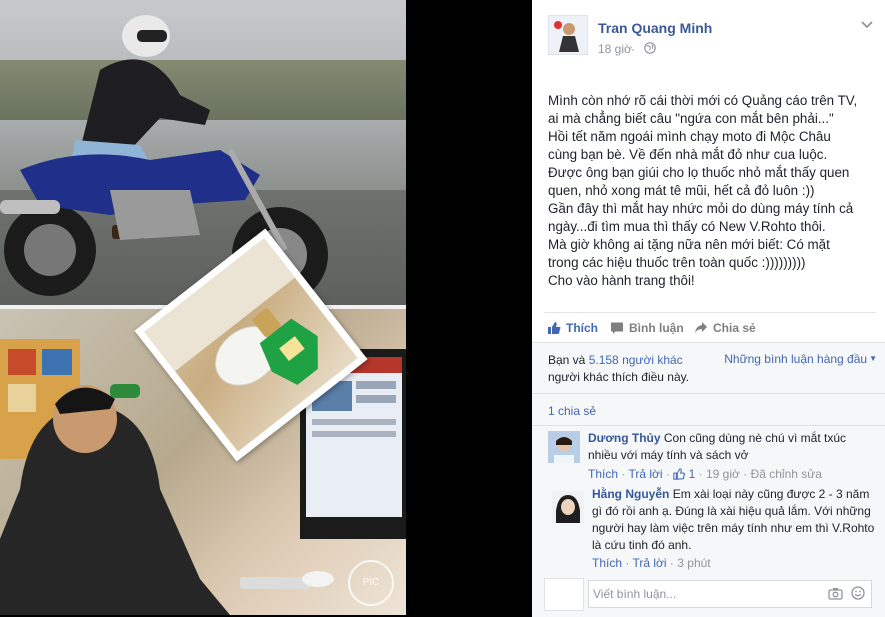 The width and height of the screenshot is (885, 617). I want to click on comment-like-count: 1, so click(692, 474).